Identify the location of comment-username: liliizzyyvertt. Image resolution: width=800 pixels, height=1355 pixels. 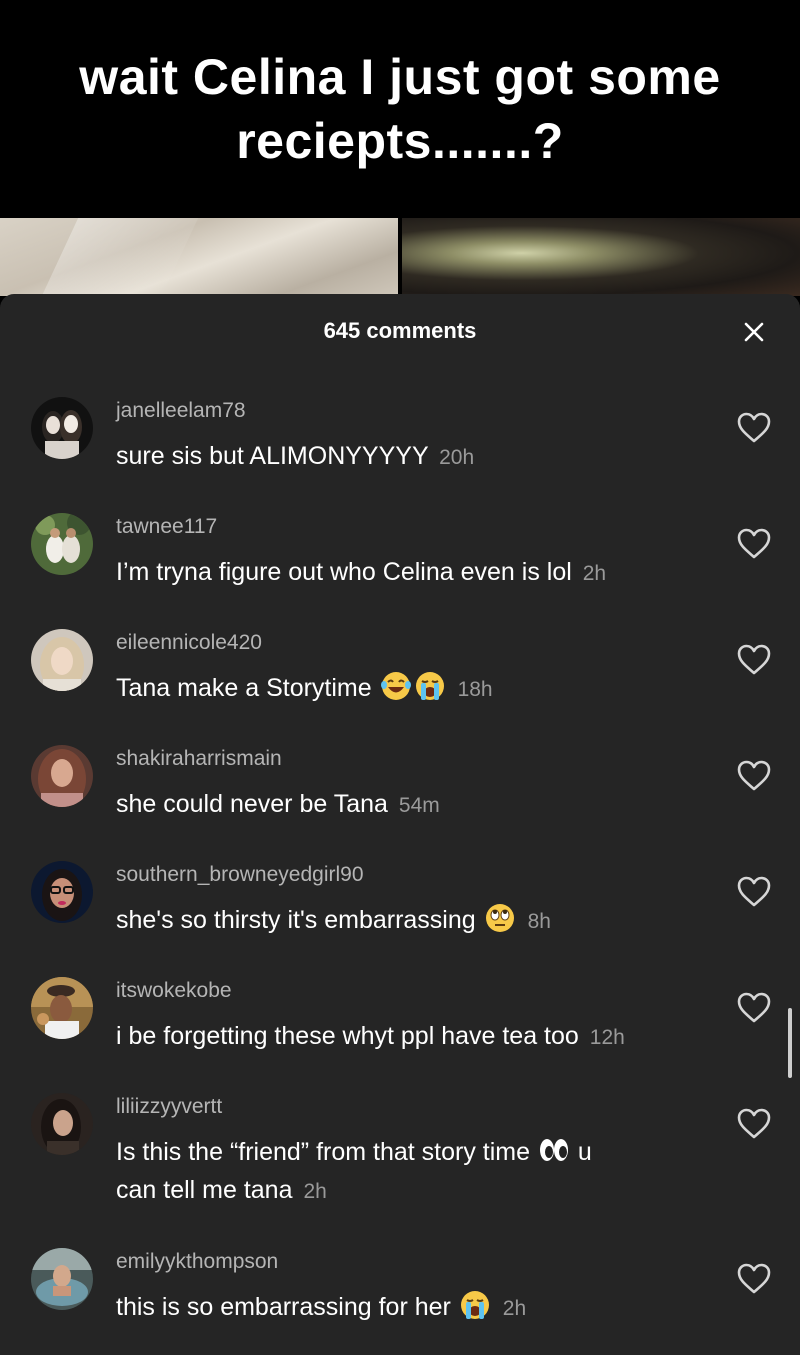
(169, 1107).